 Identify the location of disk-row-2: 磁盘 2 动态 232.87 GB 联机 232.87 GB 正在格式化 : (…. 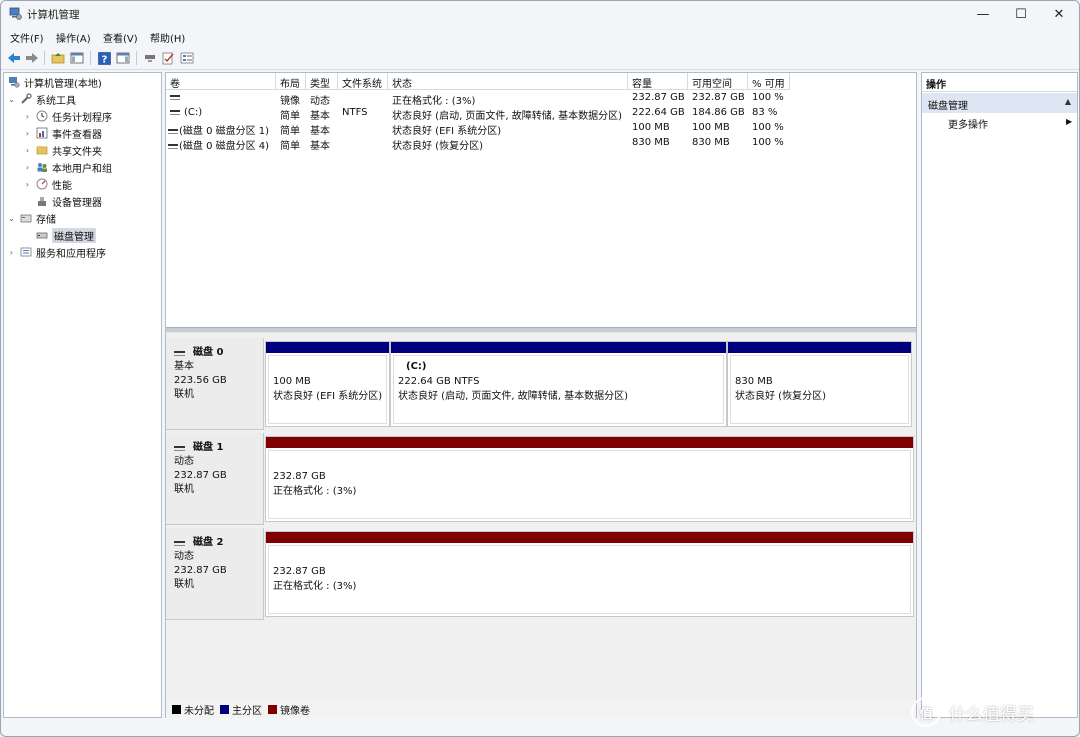
(541, 574).